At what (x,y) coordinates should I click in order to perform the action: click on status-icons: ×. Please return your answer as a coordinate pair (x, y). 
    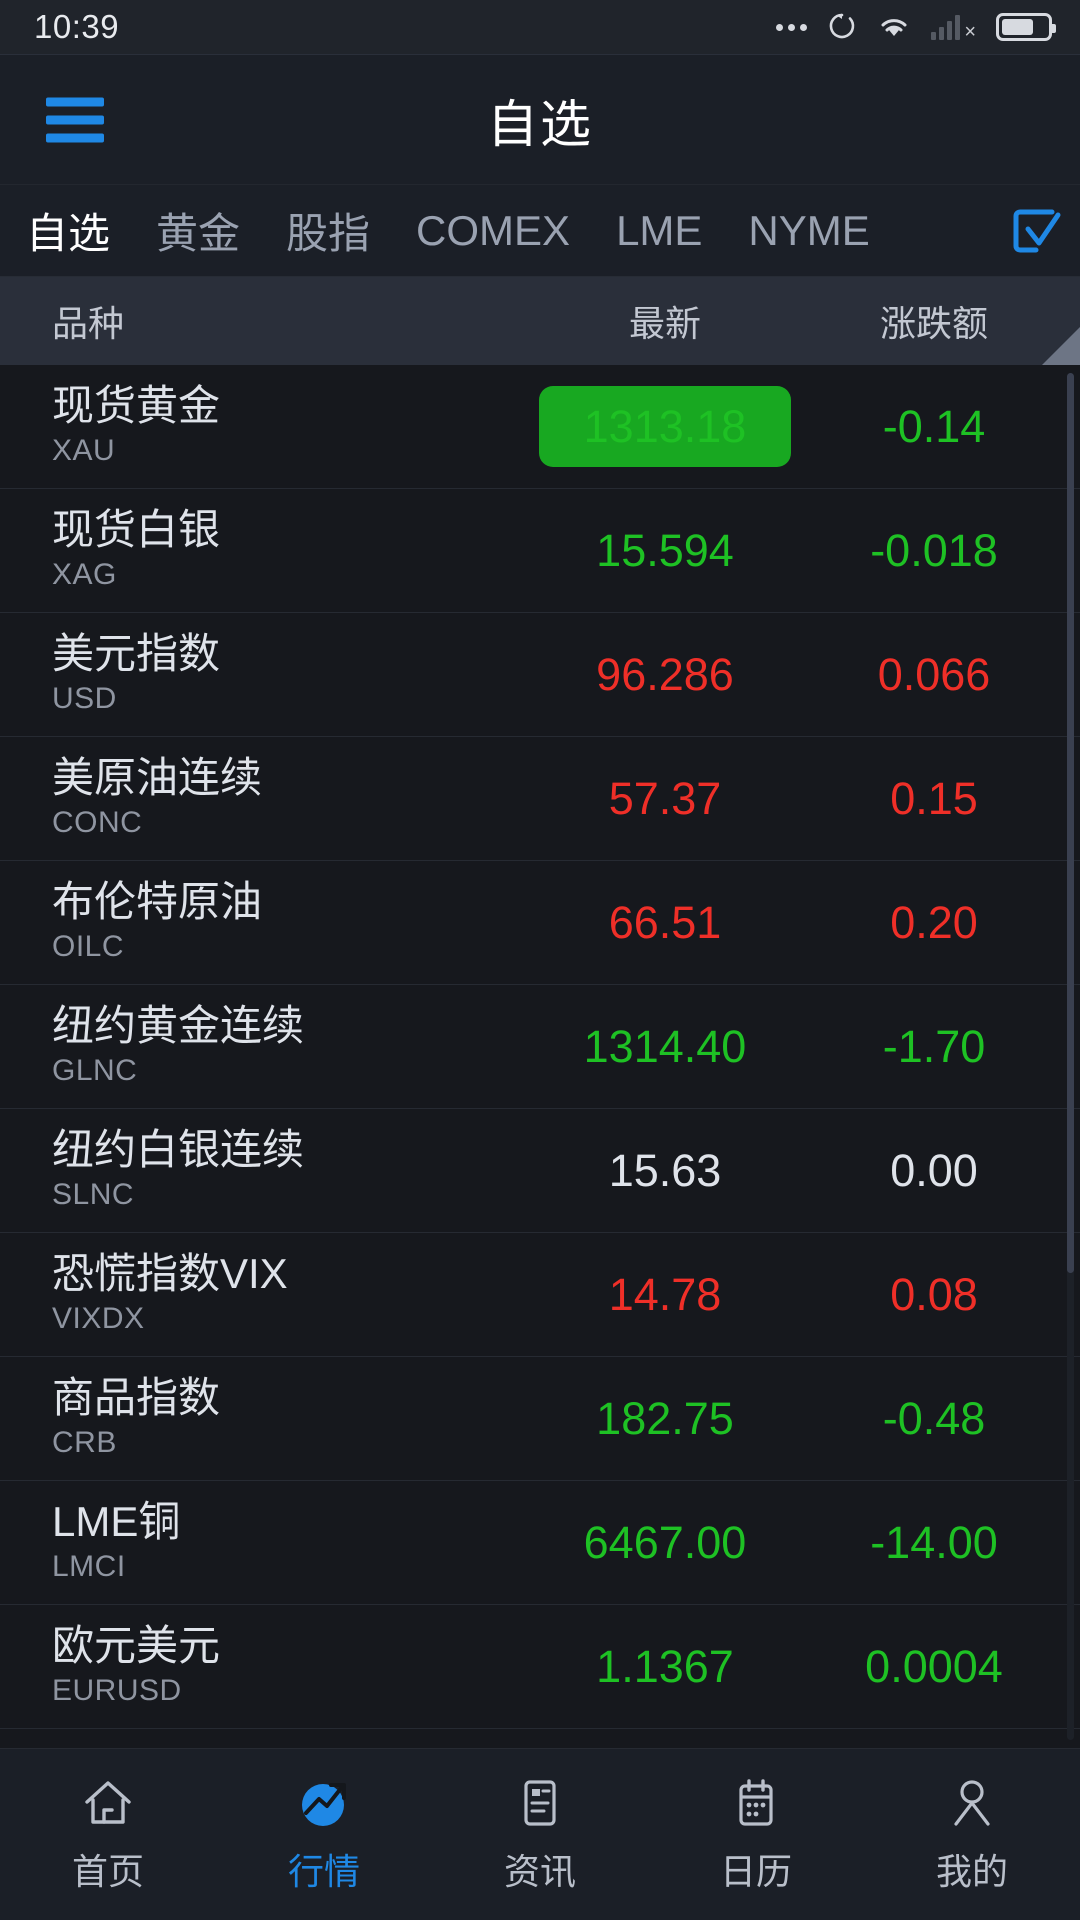
    Looking at the image, I should click on (916, 27).